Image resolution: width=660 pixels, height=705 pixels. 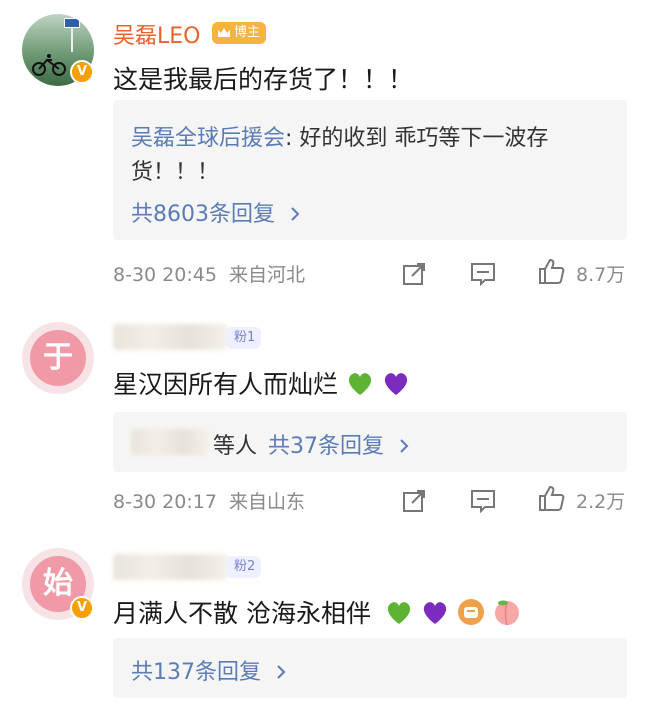 I want to click on username: 吴磊LEO, so click(x=156, y=34).